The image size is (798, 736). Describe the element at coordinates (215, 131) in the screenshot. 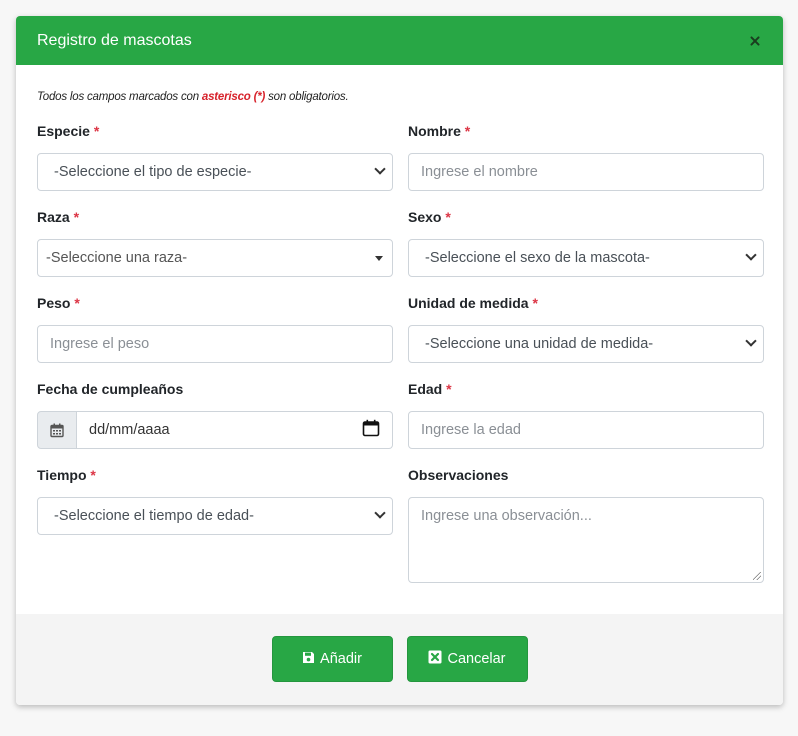

I see `especie-label: Especie *` at that location.